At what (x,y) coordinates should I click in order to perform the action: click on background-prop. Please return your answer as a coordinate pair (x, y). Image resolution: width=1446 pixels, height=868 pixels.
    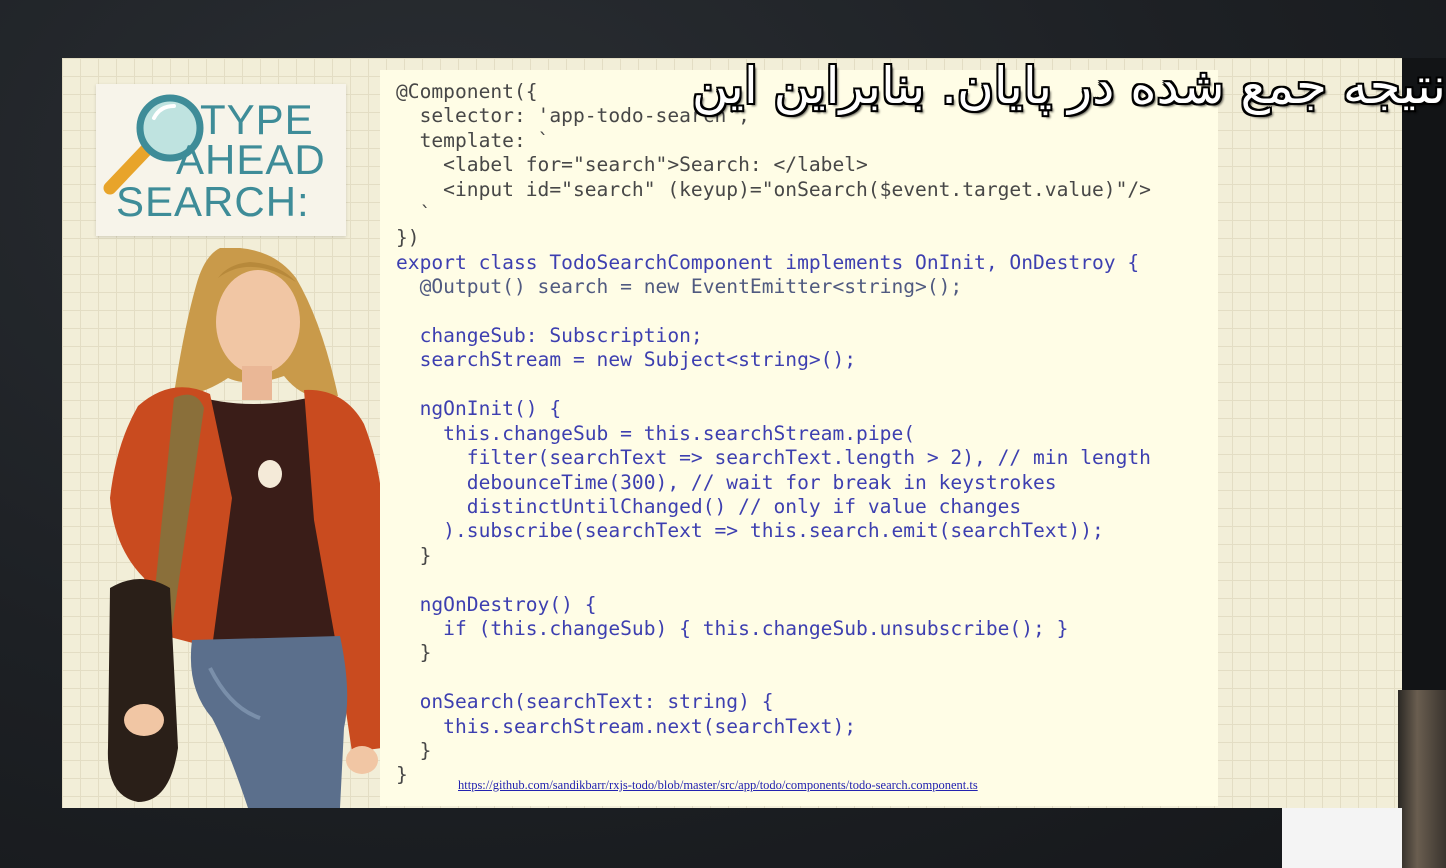
    Looking at the image, I should click on (1422, 779).